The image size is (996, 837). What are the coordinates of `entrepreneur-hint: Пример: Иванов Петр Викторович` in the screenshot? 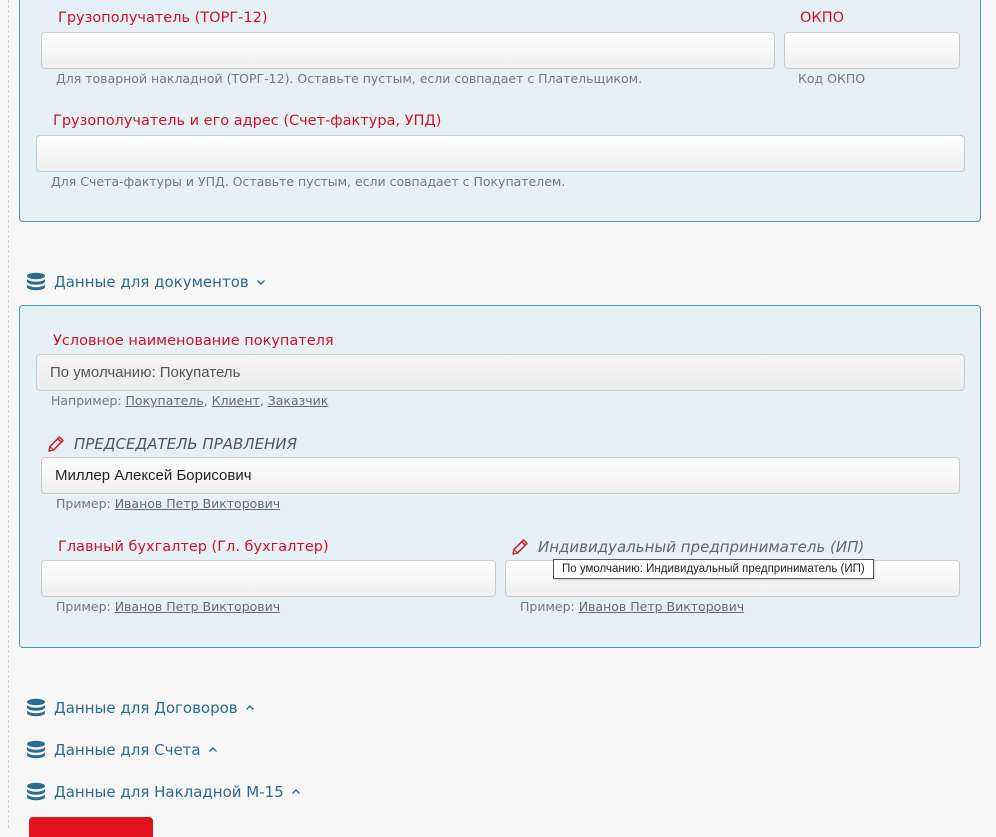 It's located at (632, 606).